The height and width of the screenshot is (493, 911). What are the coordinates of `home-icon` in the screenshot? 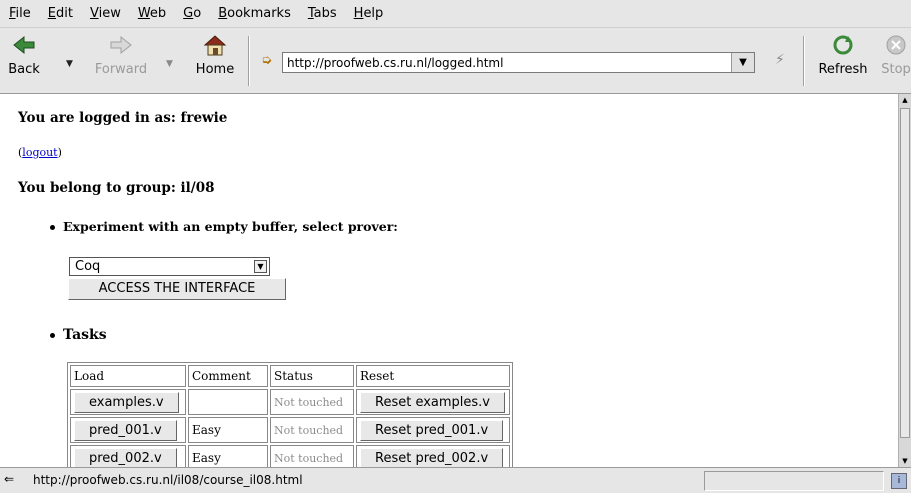 It's located at (215, 45).